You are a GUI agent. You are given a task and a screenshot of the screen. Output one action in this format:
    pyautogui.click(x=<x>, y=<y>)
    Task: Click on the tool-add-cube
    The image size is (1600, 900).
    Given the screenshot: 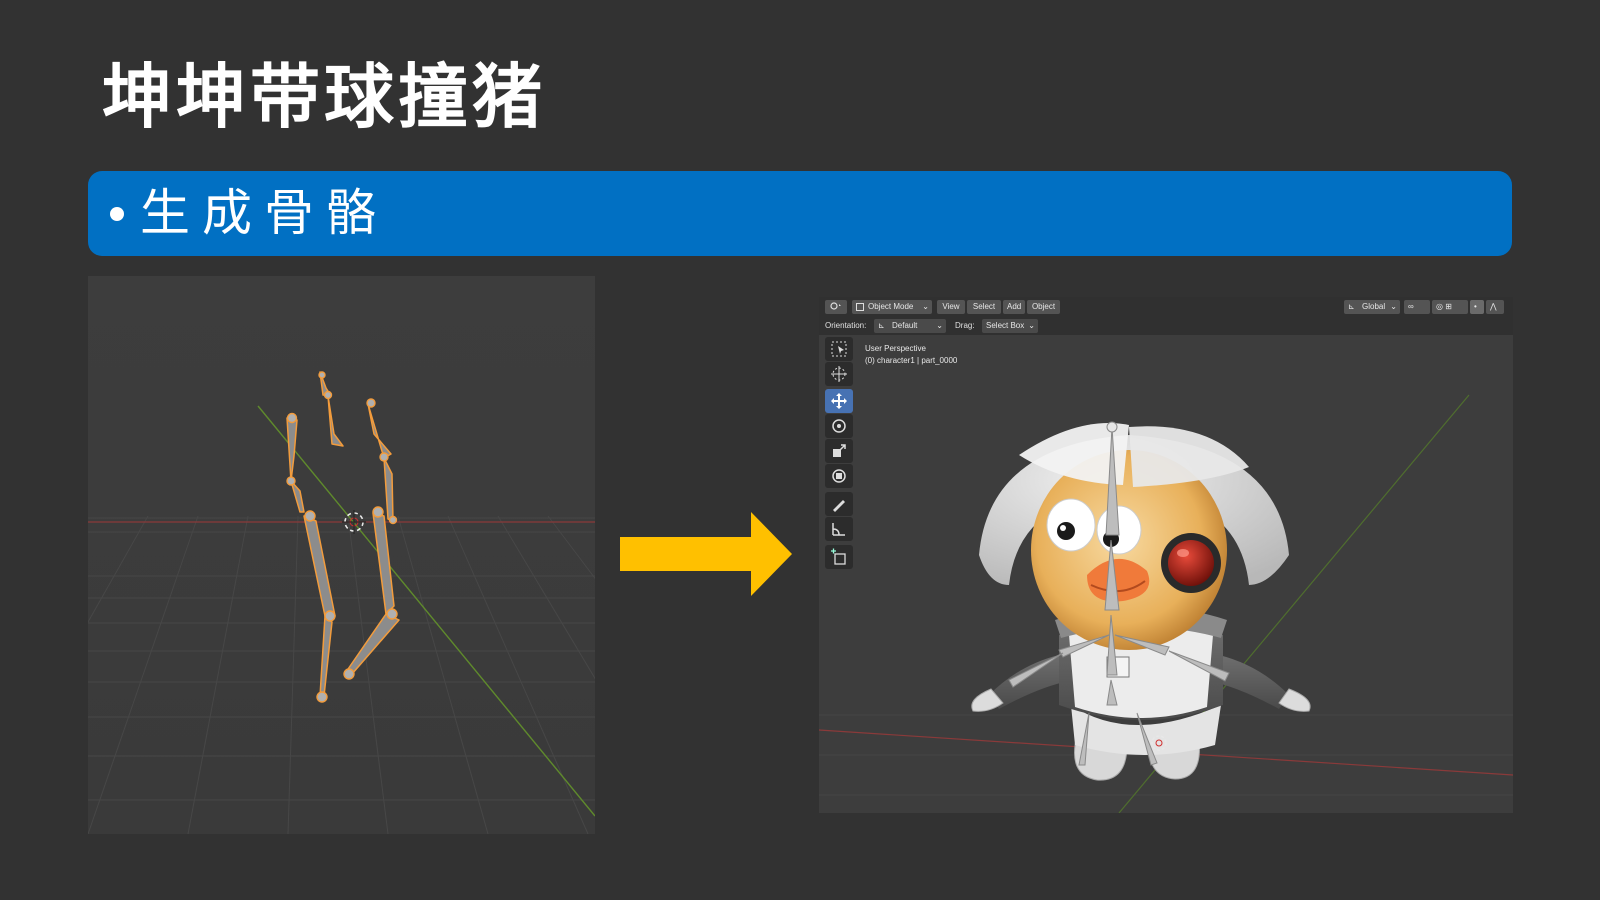 What is the action you would take?
    pyautogui.click(x=839, y=557)
    